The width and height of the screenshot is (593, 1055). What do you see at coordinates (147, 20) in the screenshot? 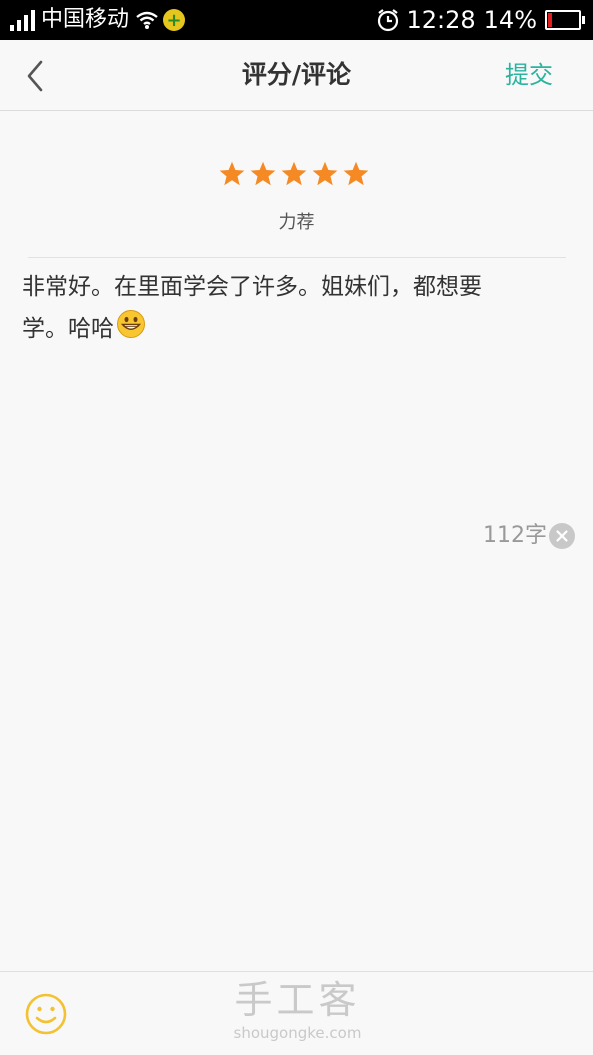
I see `wifi-icon` at bounding box center [147, 20].